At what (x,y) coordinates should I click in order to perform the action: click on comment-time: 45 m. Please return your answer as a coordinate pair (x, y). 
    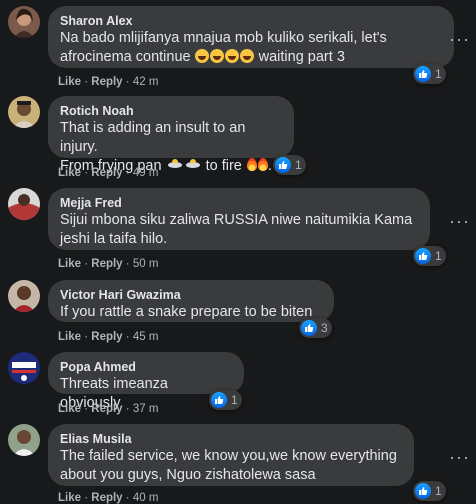
    Looking at the image, I should click on (146, 337).